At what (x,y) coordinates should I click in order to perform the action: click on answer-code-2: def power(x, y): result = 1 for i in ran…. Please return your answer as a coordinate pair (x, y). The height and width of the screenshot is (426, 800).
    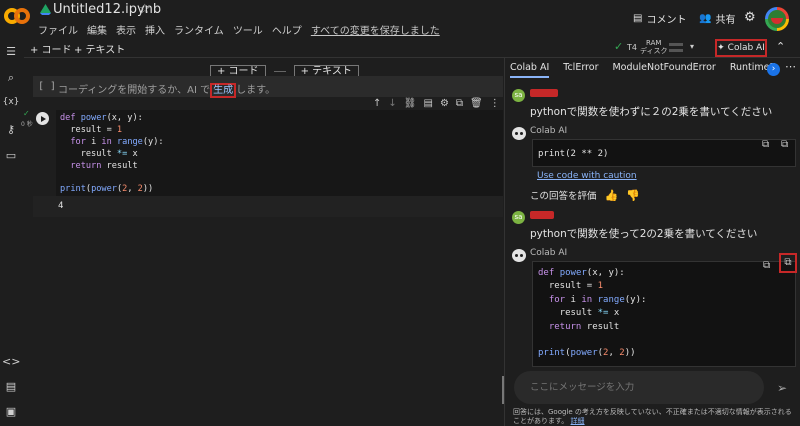
    Looking at the image, I should click on (592, 314).